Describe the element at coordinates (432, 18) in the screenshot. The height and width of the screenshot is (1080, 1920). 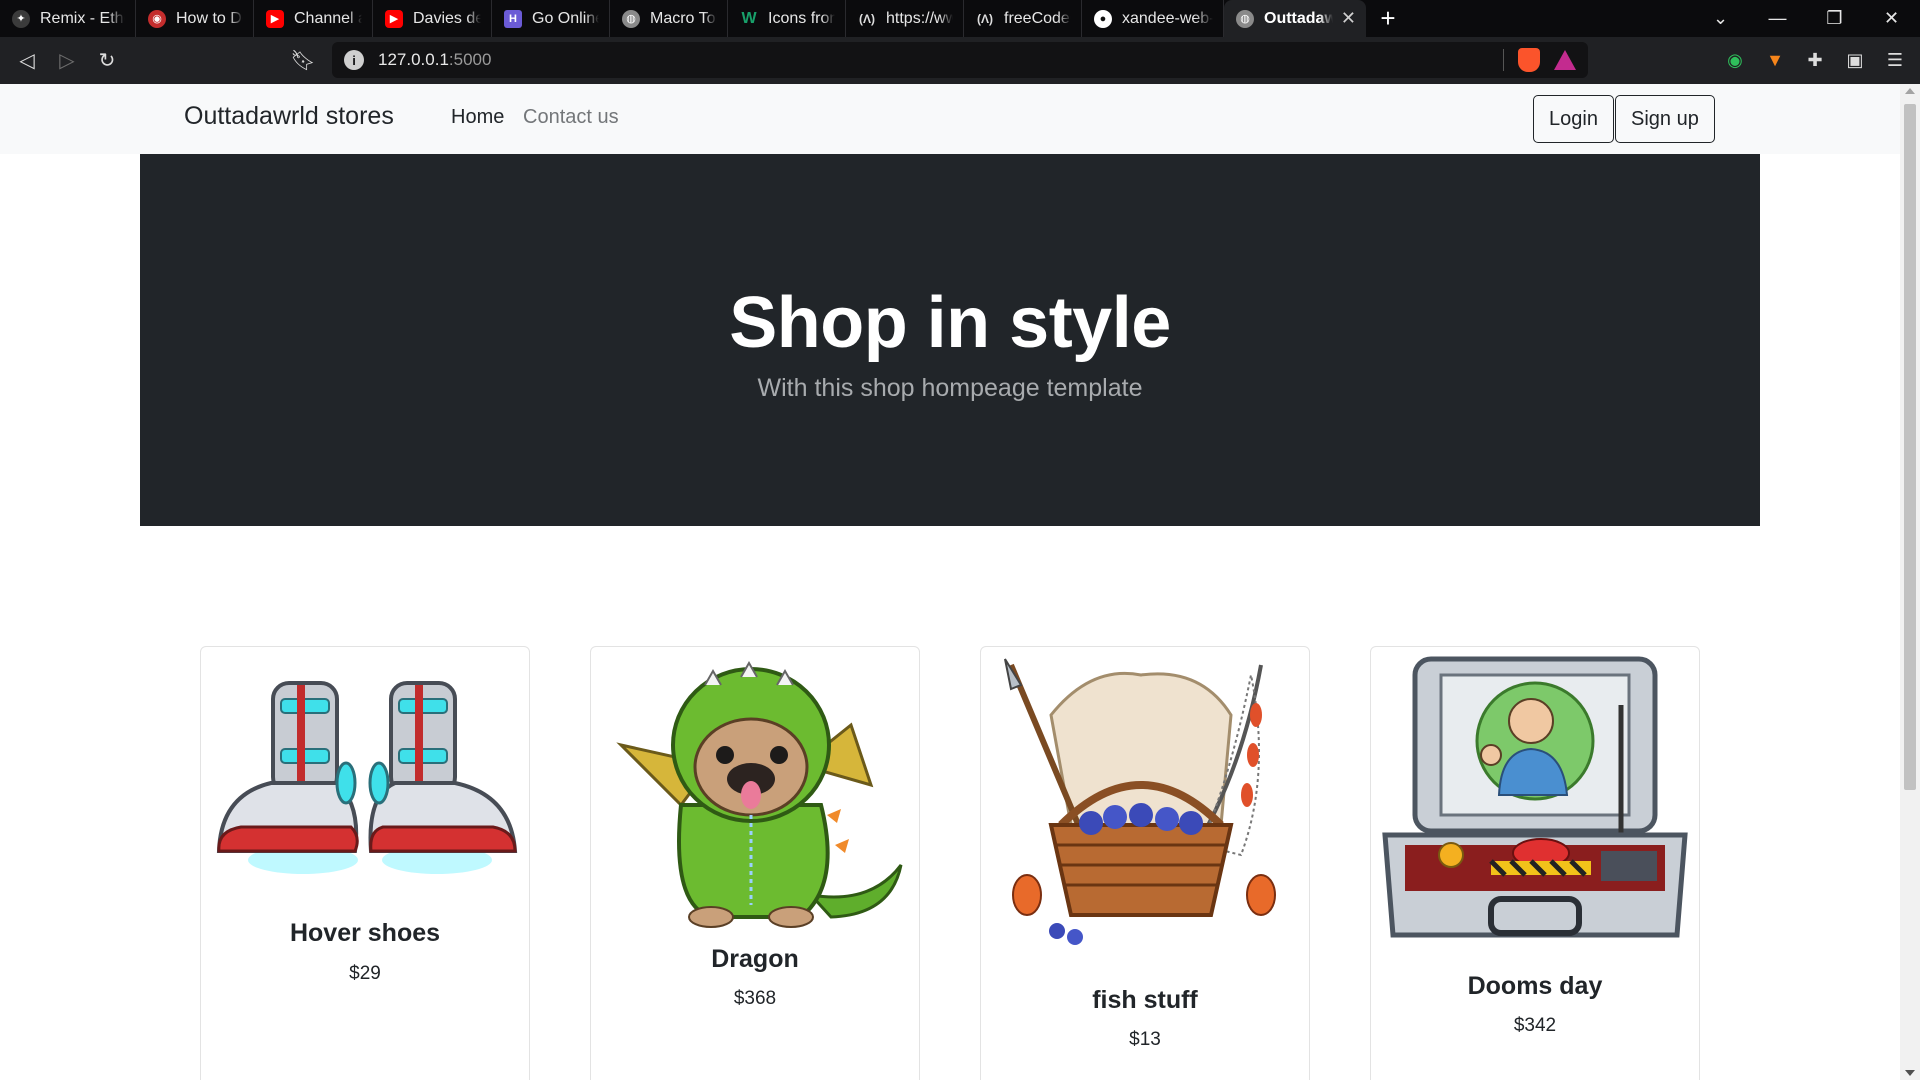
I see `browser-tab: ▶ Davies dev - YouTube` at that location.